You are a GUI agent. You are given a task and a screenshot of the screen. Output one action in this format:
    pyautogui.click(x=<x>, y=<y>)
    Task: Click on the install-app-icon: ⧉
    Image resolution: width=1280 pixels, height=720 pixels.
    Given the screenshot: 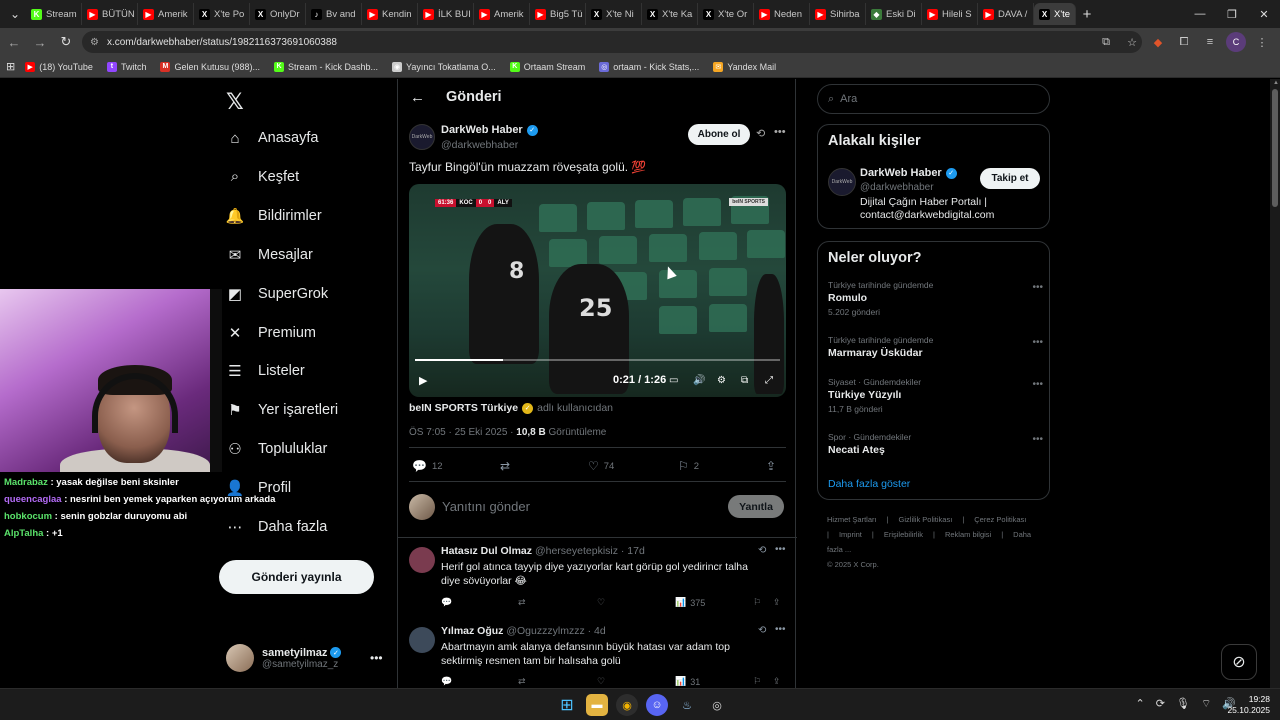 What is the action you would take?
    pyautogui.click(x=1106, y=42)
    